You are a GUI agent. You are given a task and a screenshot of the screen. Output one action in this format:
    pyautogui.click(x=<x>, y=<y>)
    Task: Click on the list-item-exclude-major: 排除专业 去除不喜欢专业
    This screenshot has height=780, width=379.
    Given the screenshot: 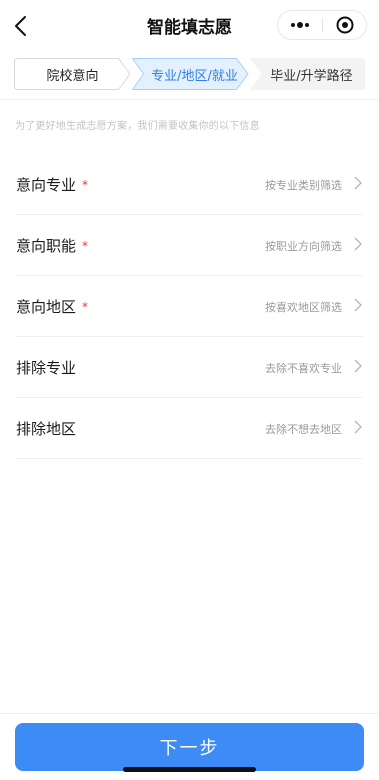 What is the action you would take?
    pyautogui.click(x=189, y=367)
    